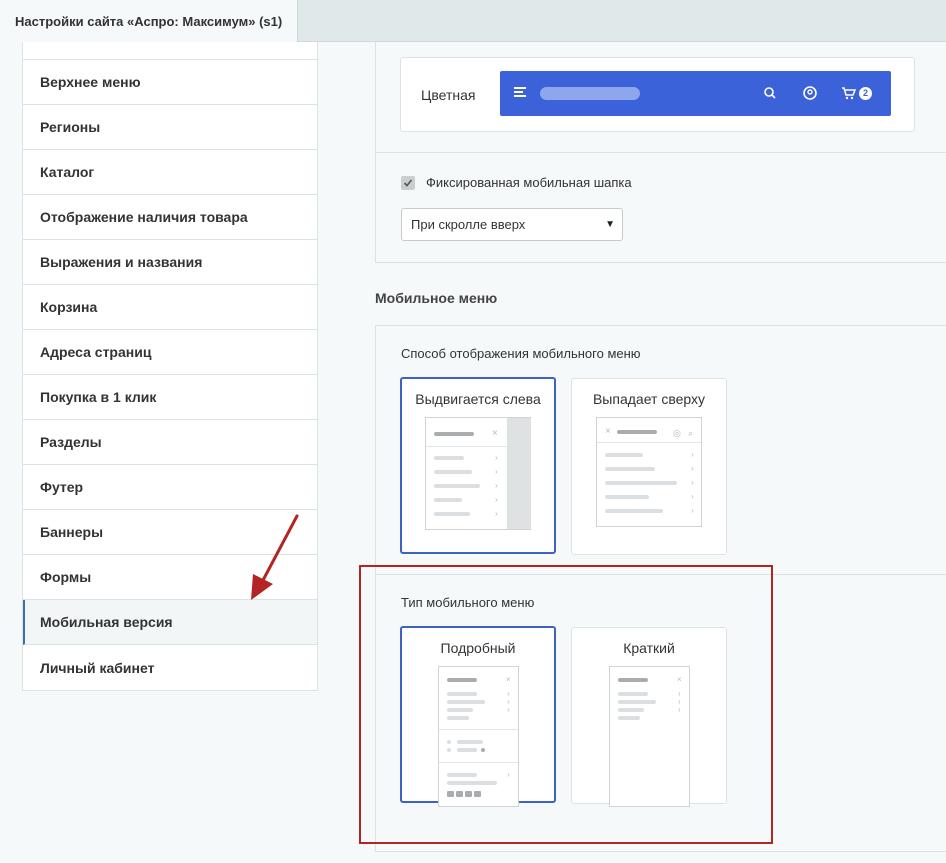 The height and width of the screenshot is (863, 946). I want to click on cart-icon, so click(849, 93).